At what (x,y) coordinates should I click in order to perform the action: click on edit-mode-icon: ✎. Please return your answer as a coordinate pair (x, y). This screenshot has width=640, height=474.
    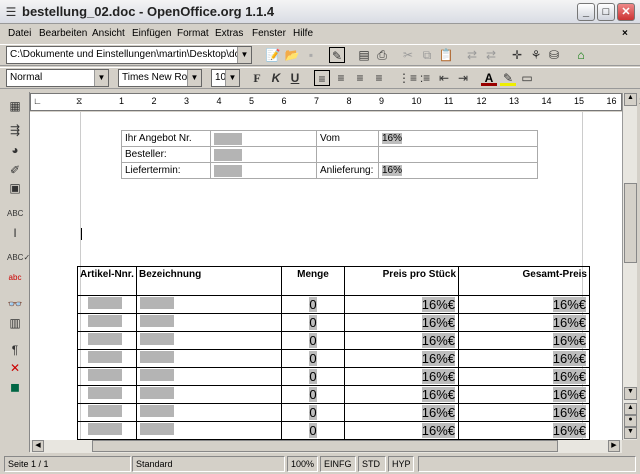
    Looking at the image, I should click on (337, 55).